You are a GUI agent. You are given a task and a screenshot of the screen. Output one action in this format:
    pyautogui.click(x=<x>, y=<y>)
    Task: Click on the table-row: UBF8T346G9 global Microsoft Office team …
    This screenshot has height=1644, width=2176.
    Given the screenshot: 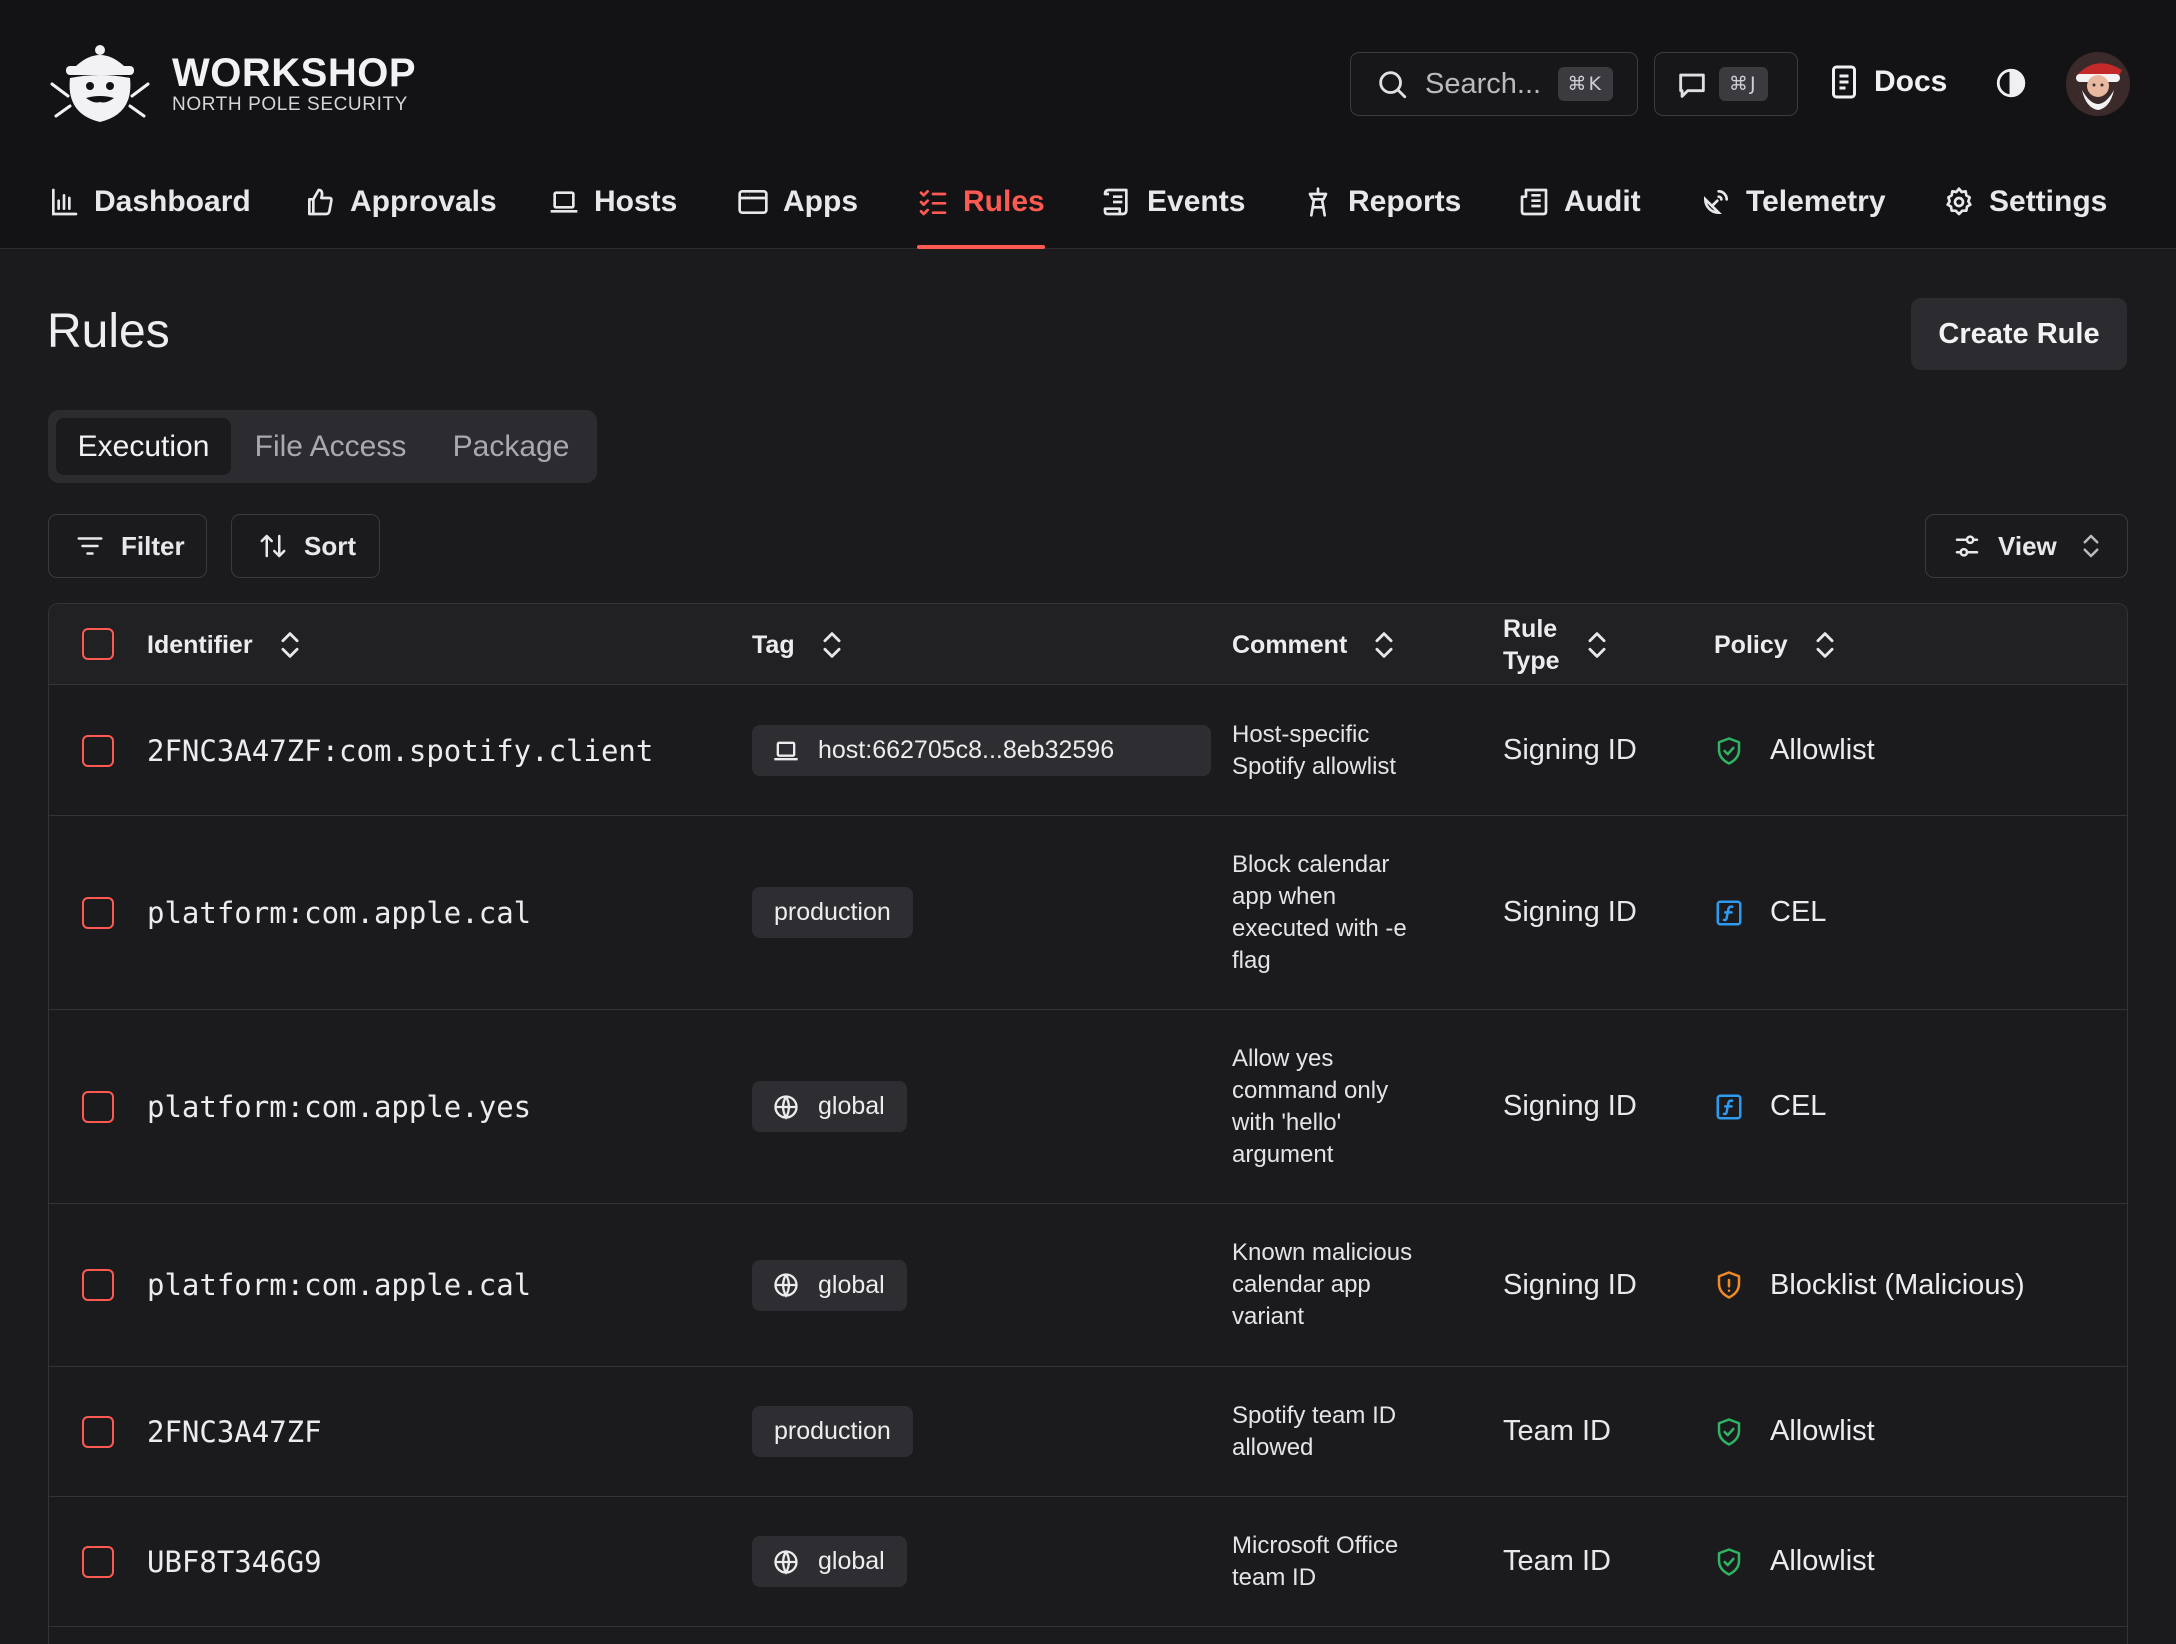 What is the action you would take?
    pyautogui.click(x=1088, y=1562)
    